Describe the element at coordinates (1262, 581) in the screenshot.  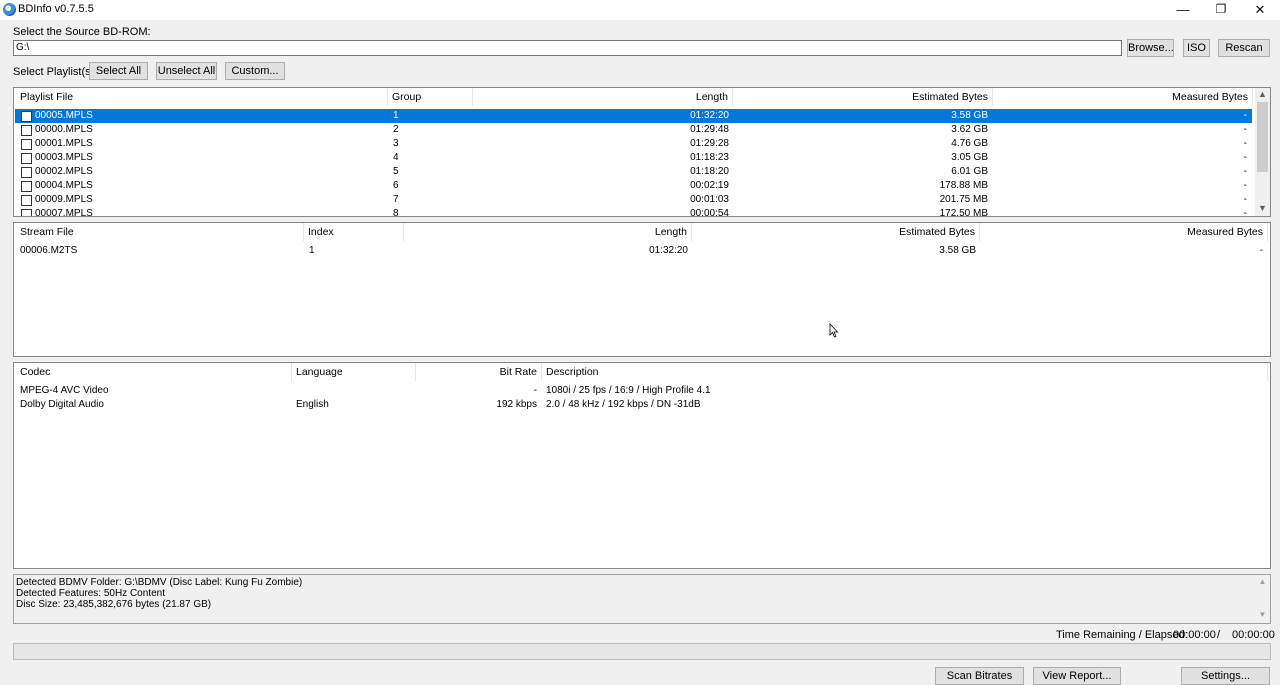
I see `status-scroll-up-icon: ▲` at that location.